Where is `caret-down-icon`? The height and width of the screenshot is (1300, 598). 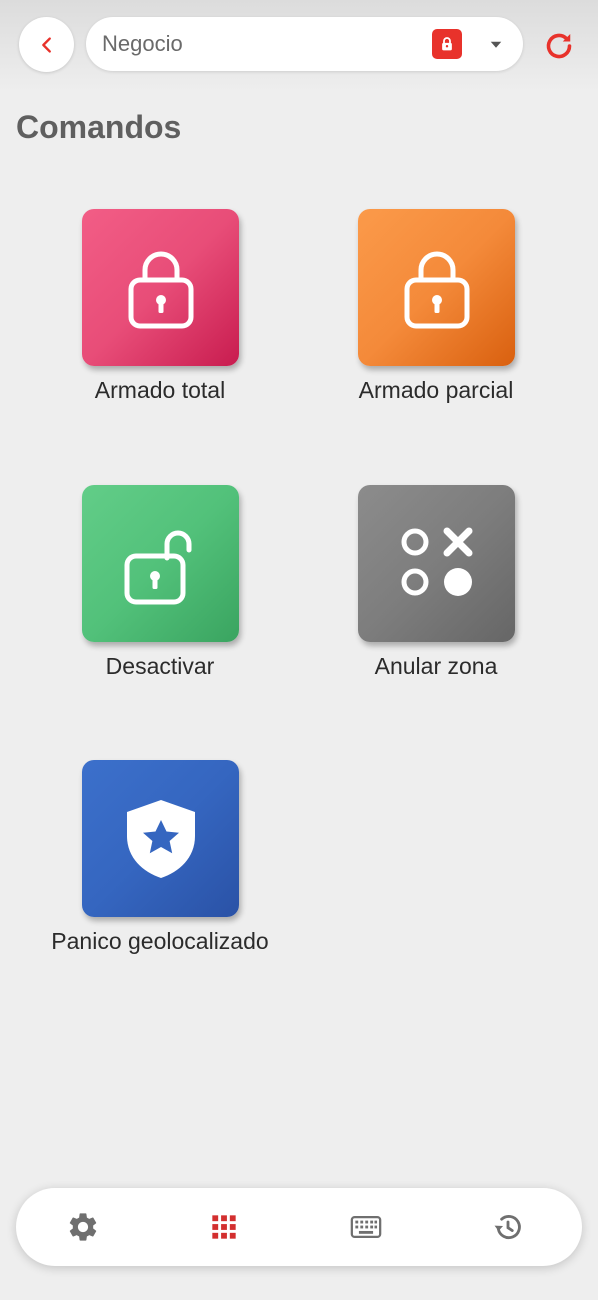 caret-down-icon is located at coordinates (496, 44).